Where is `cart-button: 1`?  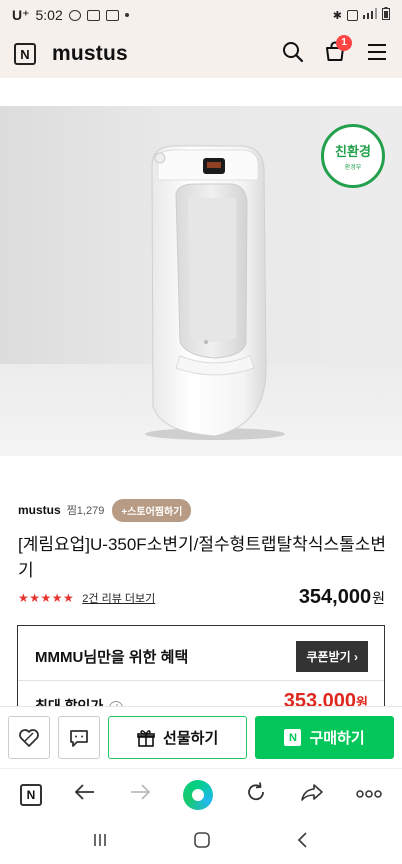
cart-button: 1 is located at coordinates (338, 51).